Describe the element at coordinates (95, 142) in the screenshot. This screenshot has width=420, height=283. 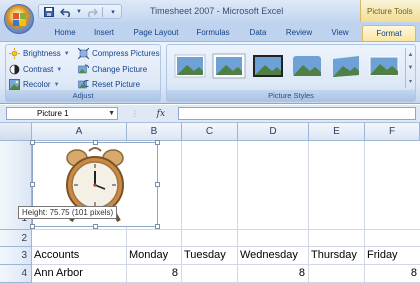
I see `resize-handle-top` at that location.